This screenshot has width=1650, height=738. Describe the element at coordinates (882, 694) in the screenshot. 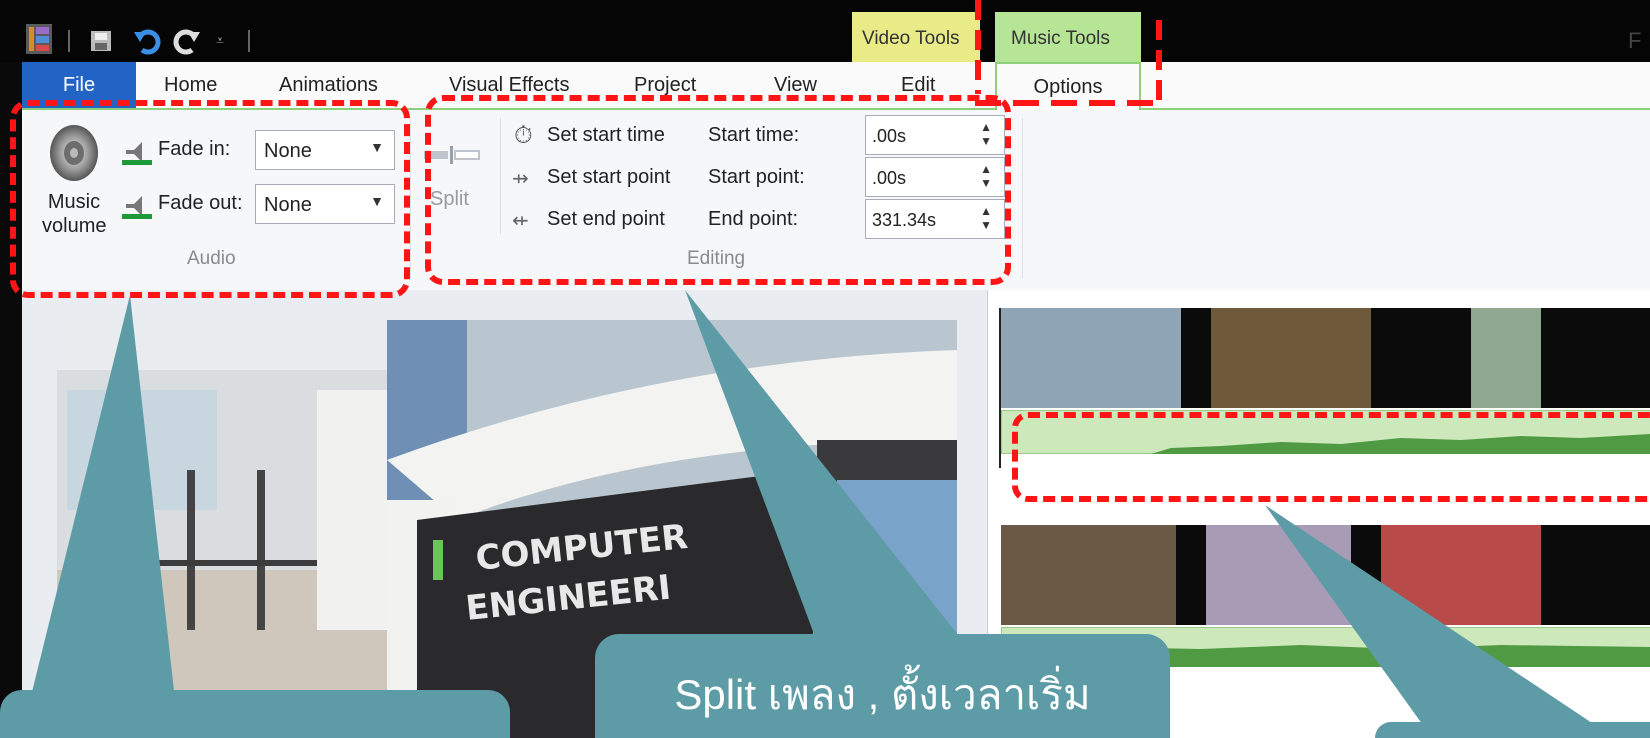

I see `callout-editing-text: Split เพลง , ตั้งเวลาเริ่ม` at that location.